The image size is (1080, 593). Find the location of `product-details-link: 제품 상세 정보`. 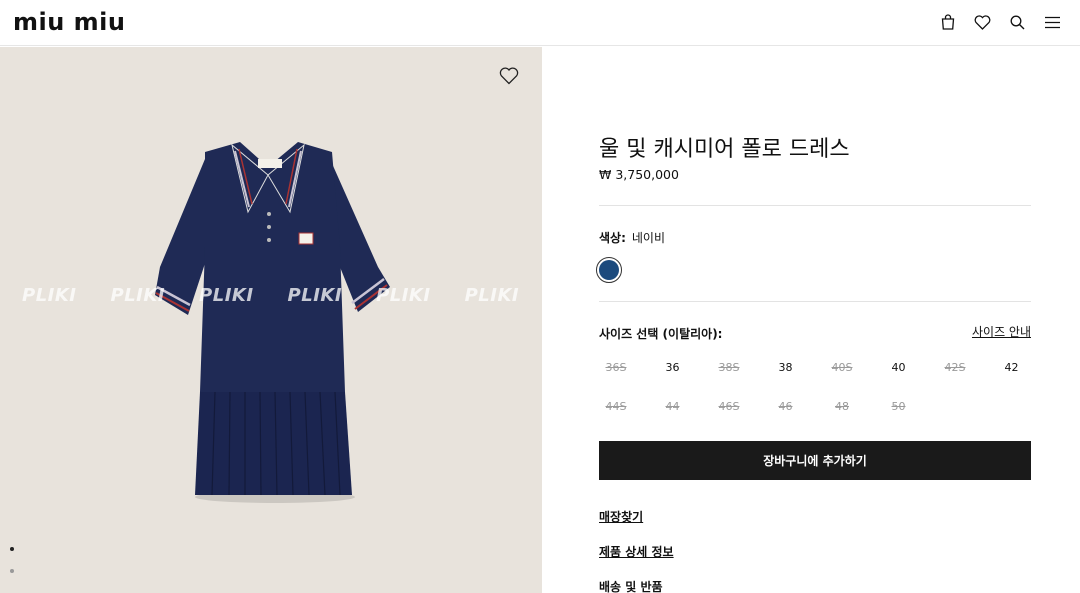

product-details-link: 제품 상세 정보 is located at coordinates (636, 551).